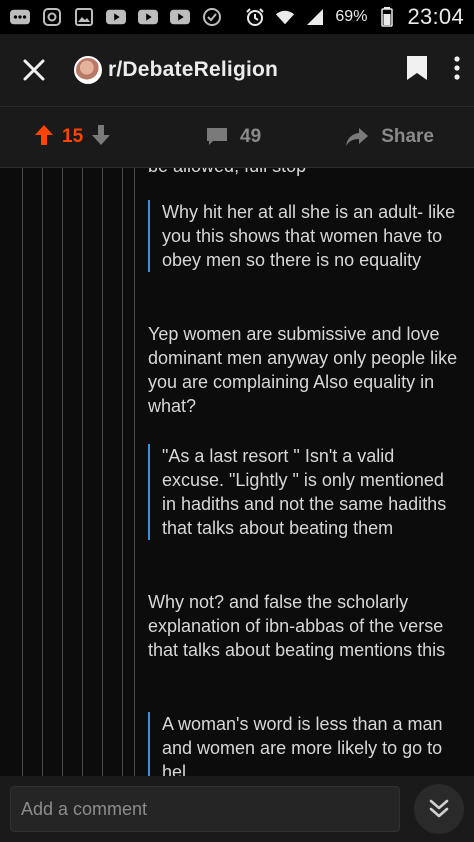 The image size is (474, 842). Describe the element at coordinates (435, 16) in the screenshot. I see `clock: 23:04` at that location.